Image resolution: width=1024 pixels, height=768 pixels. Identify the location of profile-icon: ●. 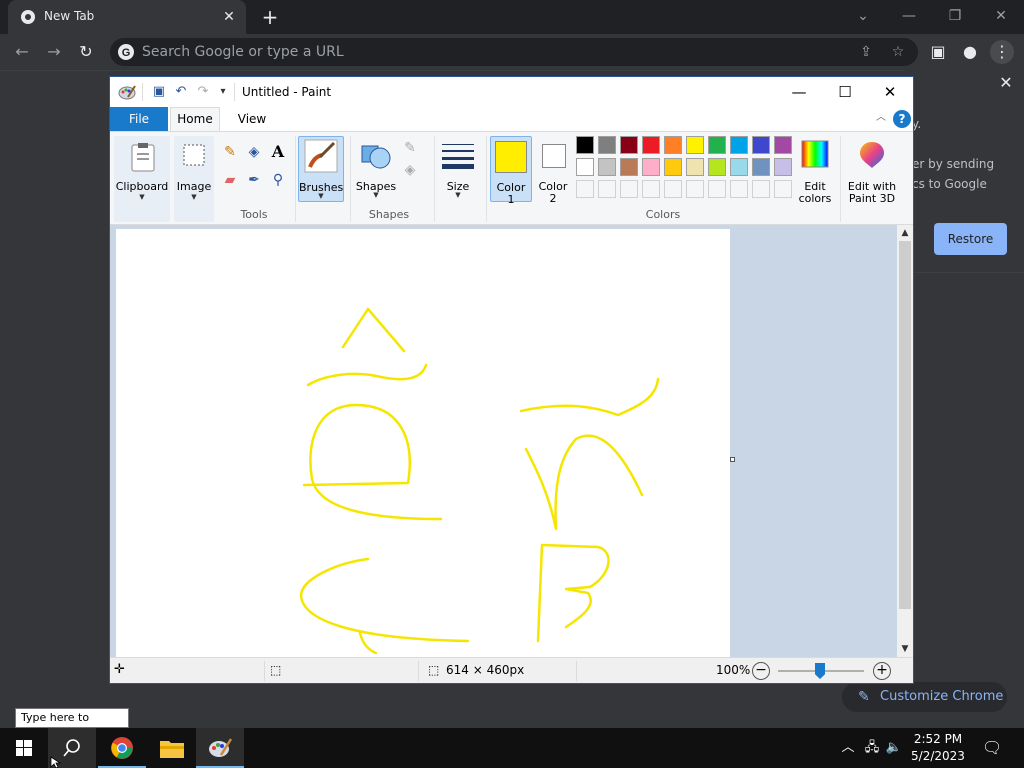
(970, 52).